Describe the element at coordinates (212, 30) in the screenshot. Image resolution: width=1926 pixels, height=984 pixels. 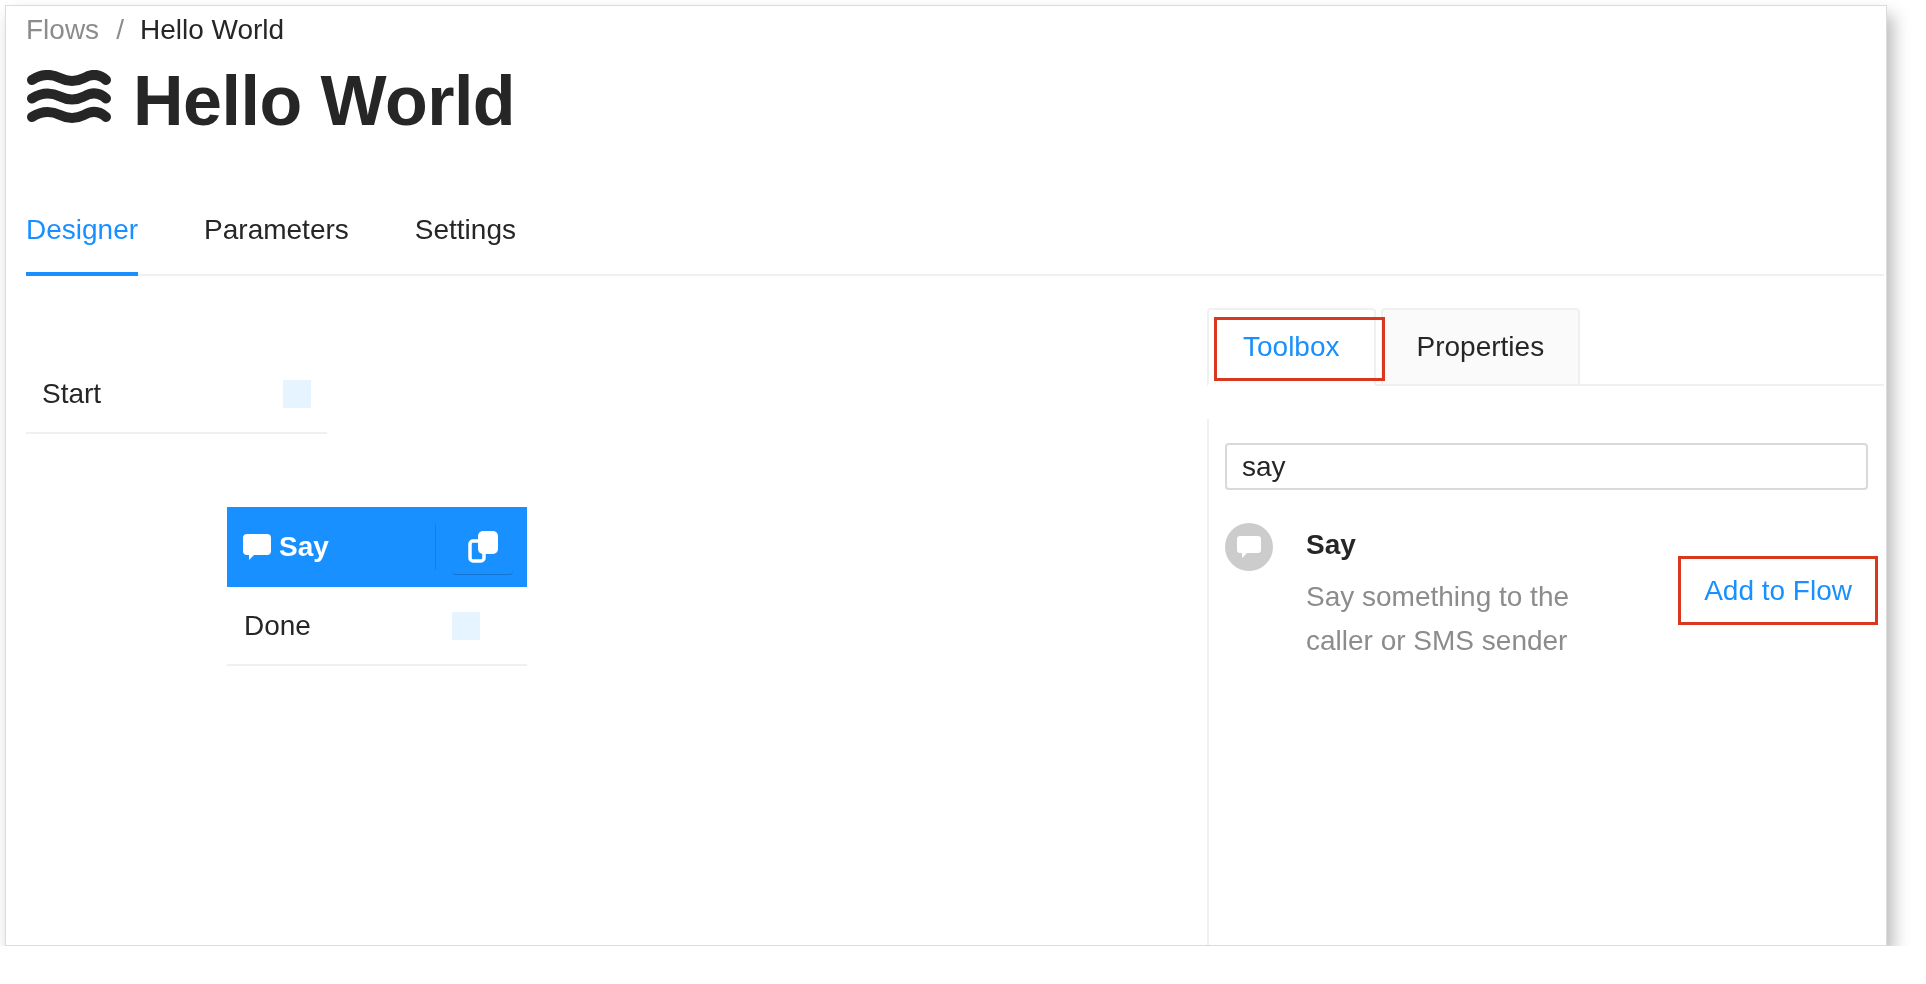
I see `breadcrumb-current-page: Hello World` at that location.